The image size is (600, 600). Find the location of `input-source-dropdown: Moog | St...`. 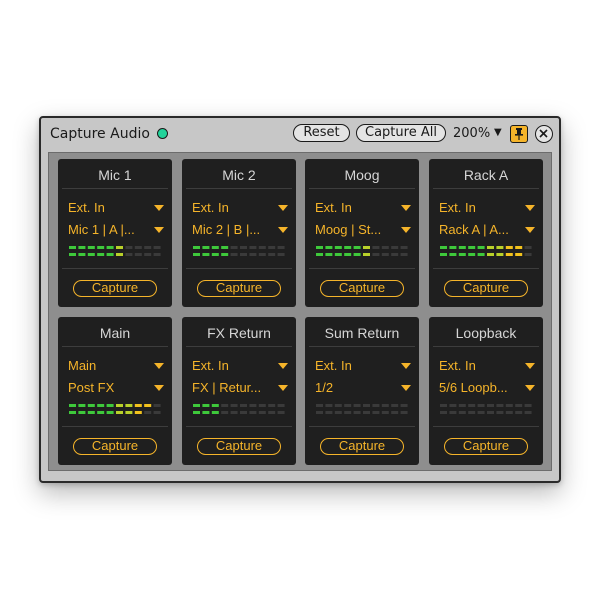

input-source-dropdown: Moog | St... is located at coordinates (363, 230).